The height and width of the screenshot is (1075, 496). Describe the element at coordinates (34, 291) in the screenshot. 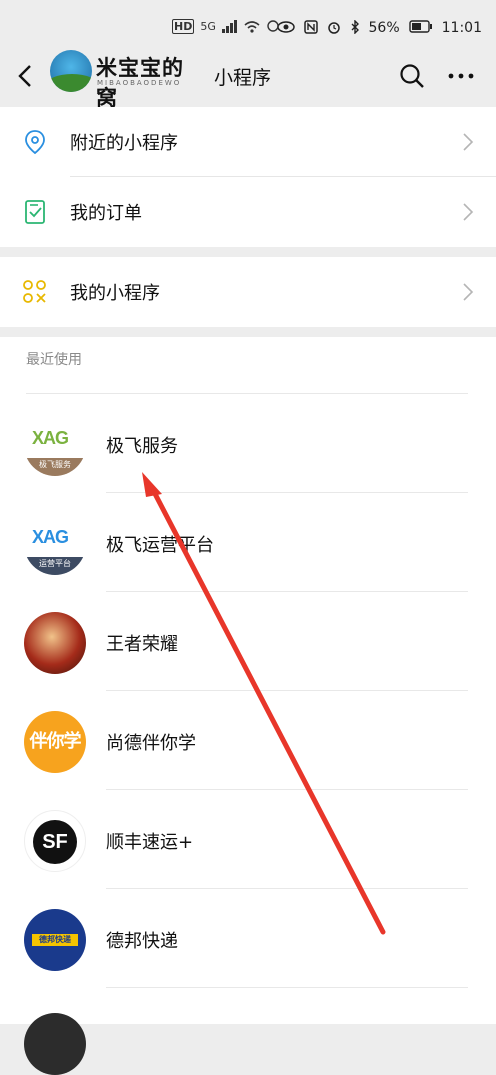

I see `mini-program-grid-icon` at that location.